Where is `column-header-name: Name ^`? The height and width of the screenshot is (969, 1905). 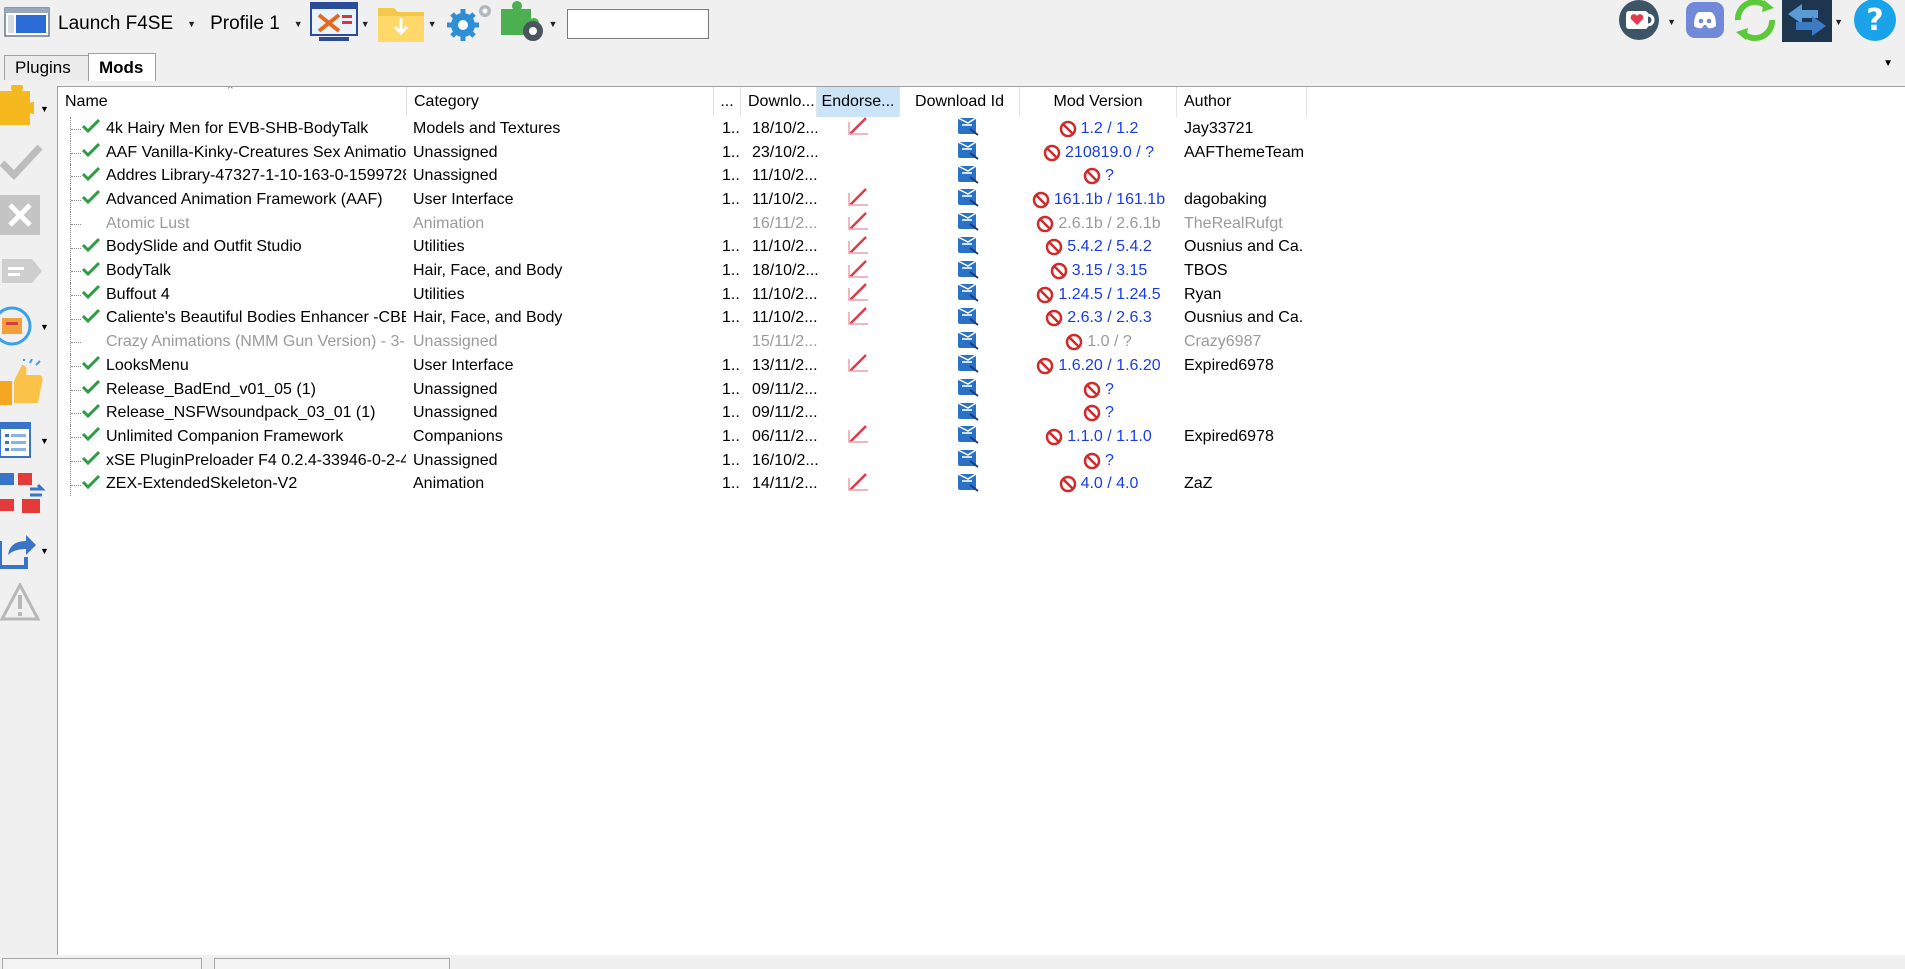 column-header-name: Name ^ is located at coordinates (232, 102).